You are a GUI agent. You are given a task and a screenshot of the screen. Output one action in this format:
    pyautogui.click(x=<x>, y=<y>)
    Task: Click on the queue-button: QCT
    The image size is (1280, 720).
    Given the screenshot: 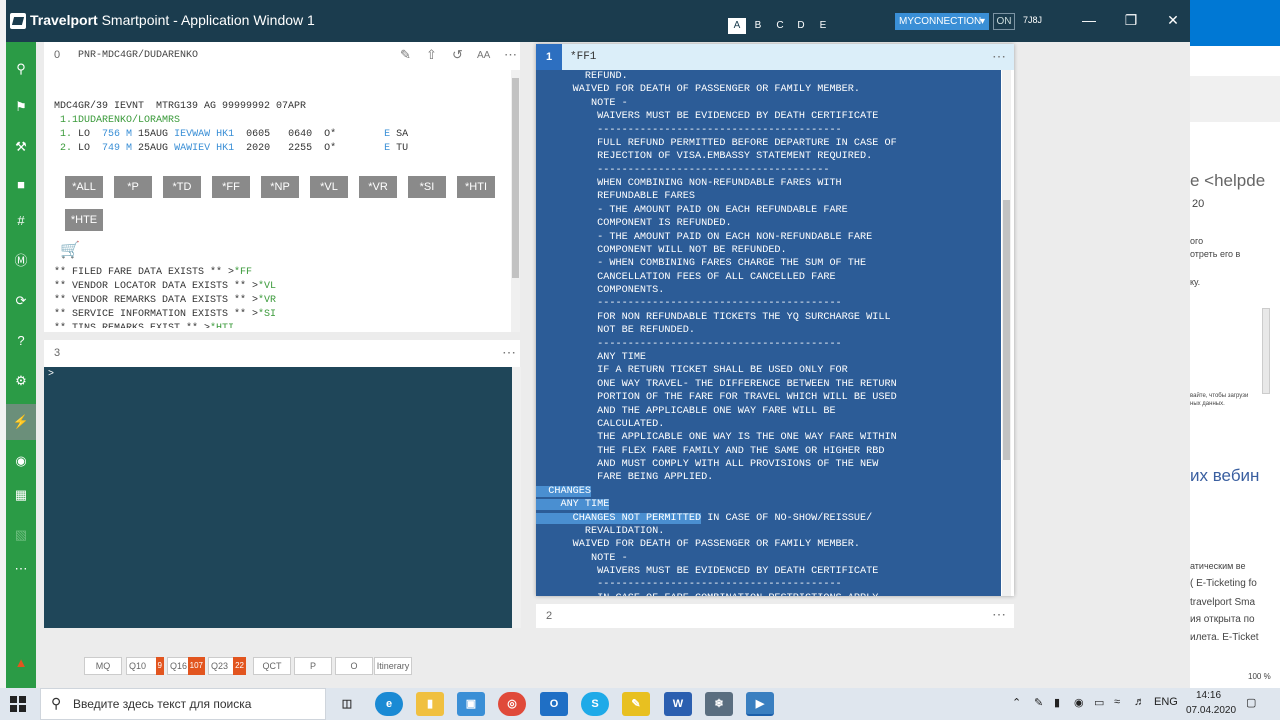 What is the action you would take?
    pyautogui.click(x=272, y=666)
    